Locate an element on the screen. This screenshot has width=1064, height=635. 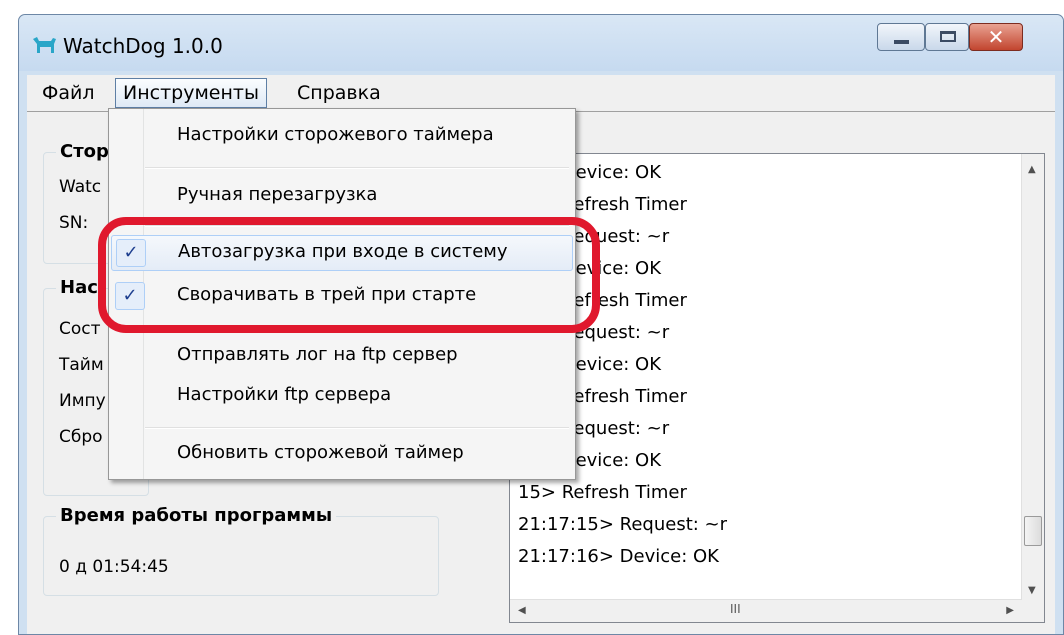
log-line: 15> Refresh Timer is located at coordinates (602, 492).